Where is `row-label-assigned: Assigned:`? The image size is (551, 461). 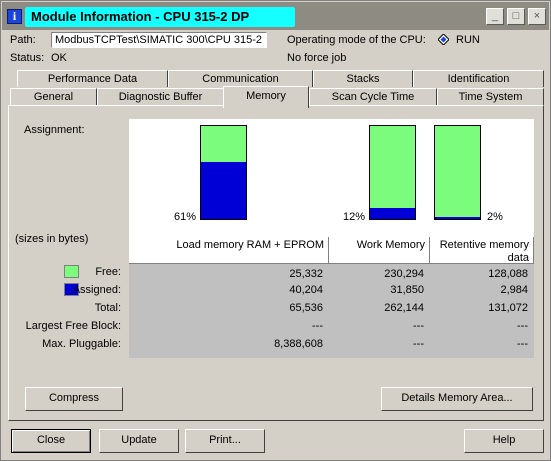
row-label-assigned: Assigned: is located at coordinates (96, 290).